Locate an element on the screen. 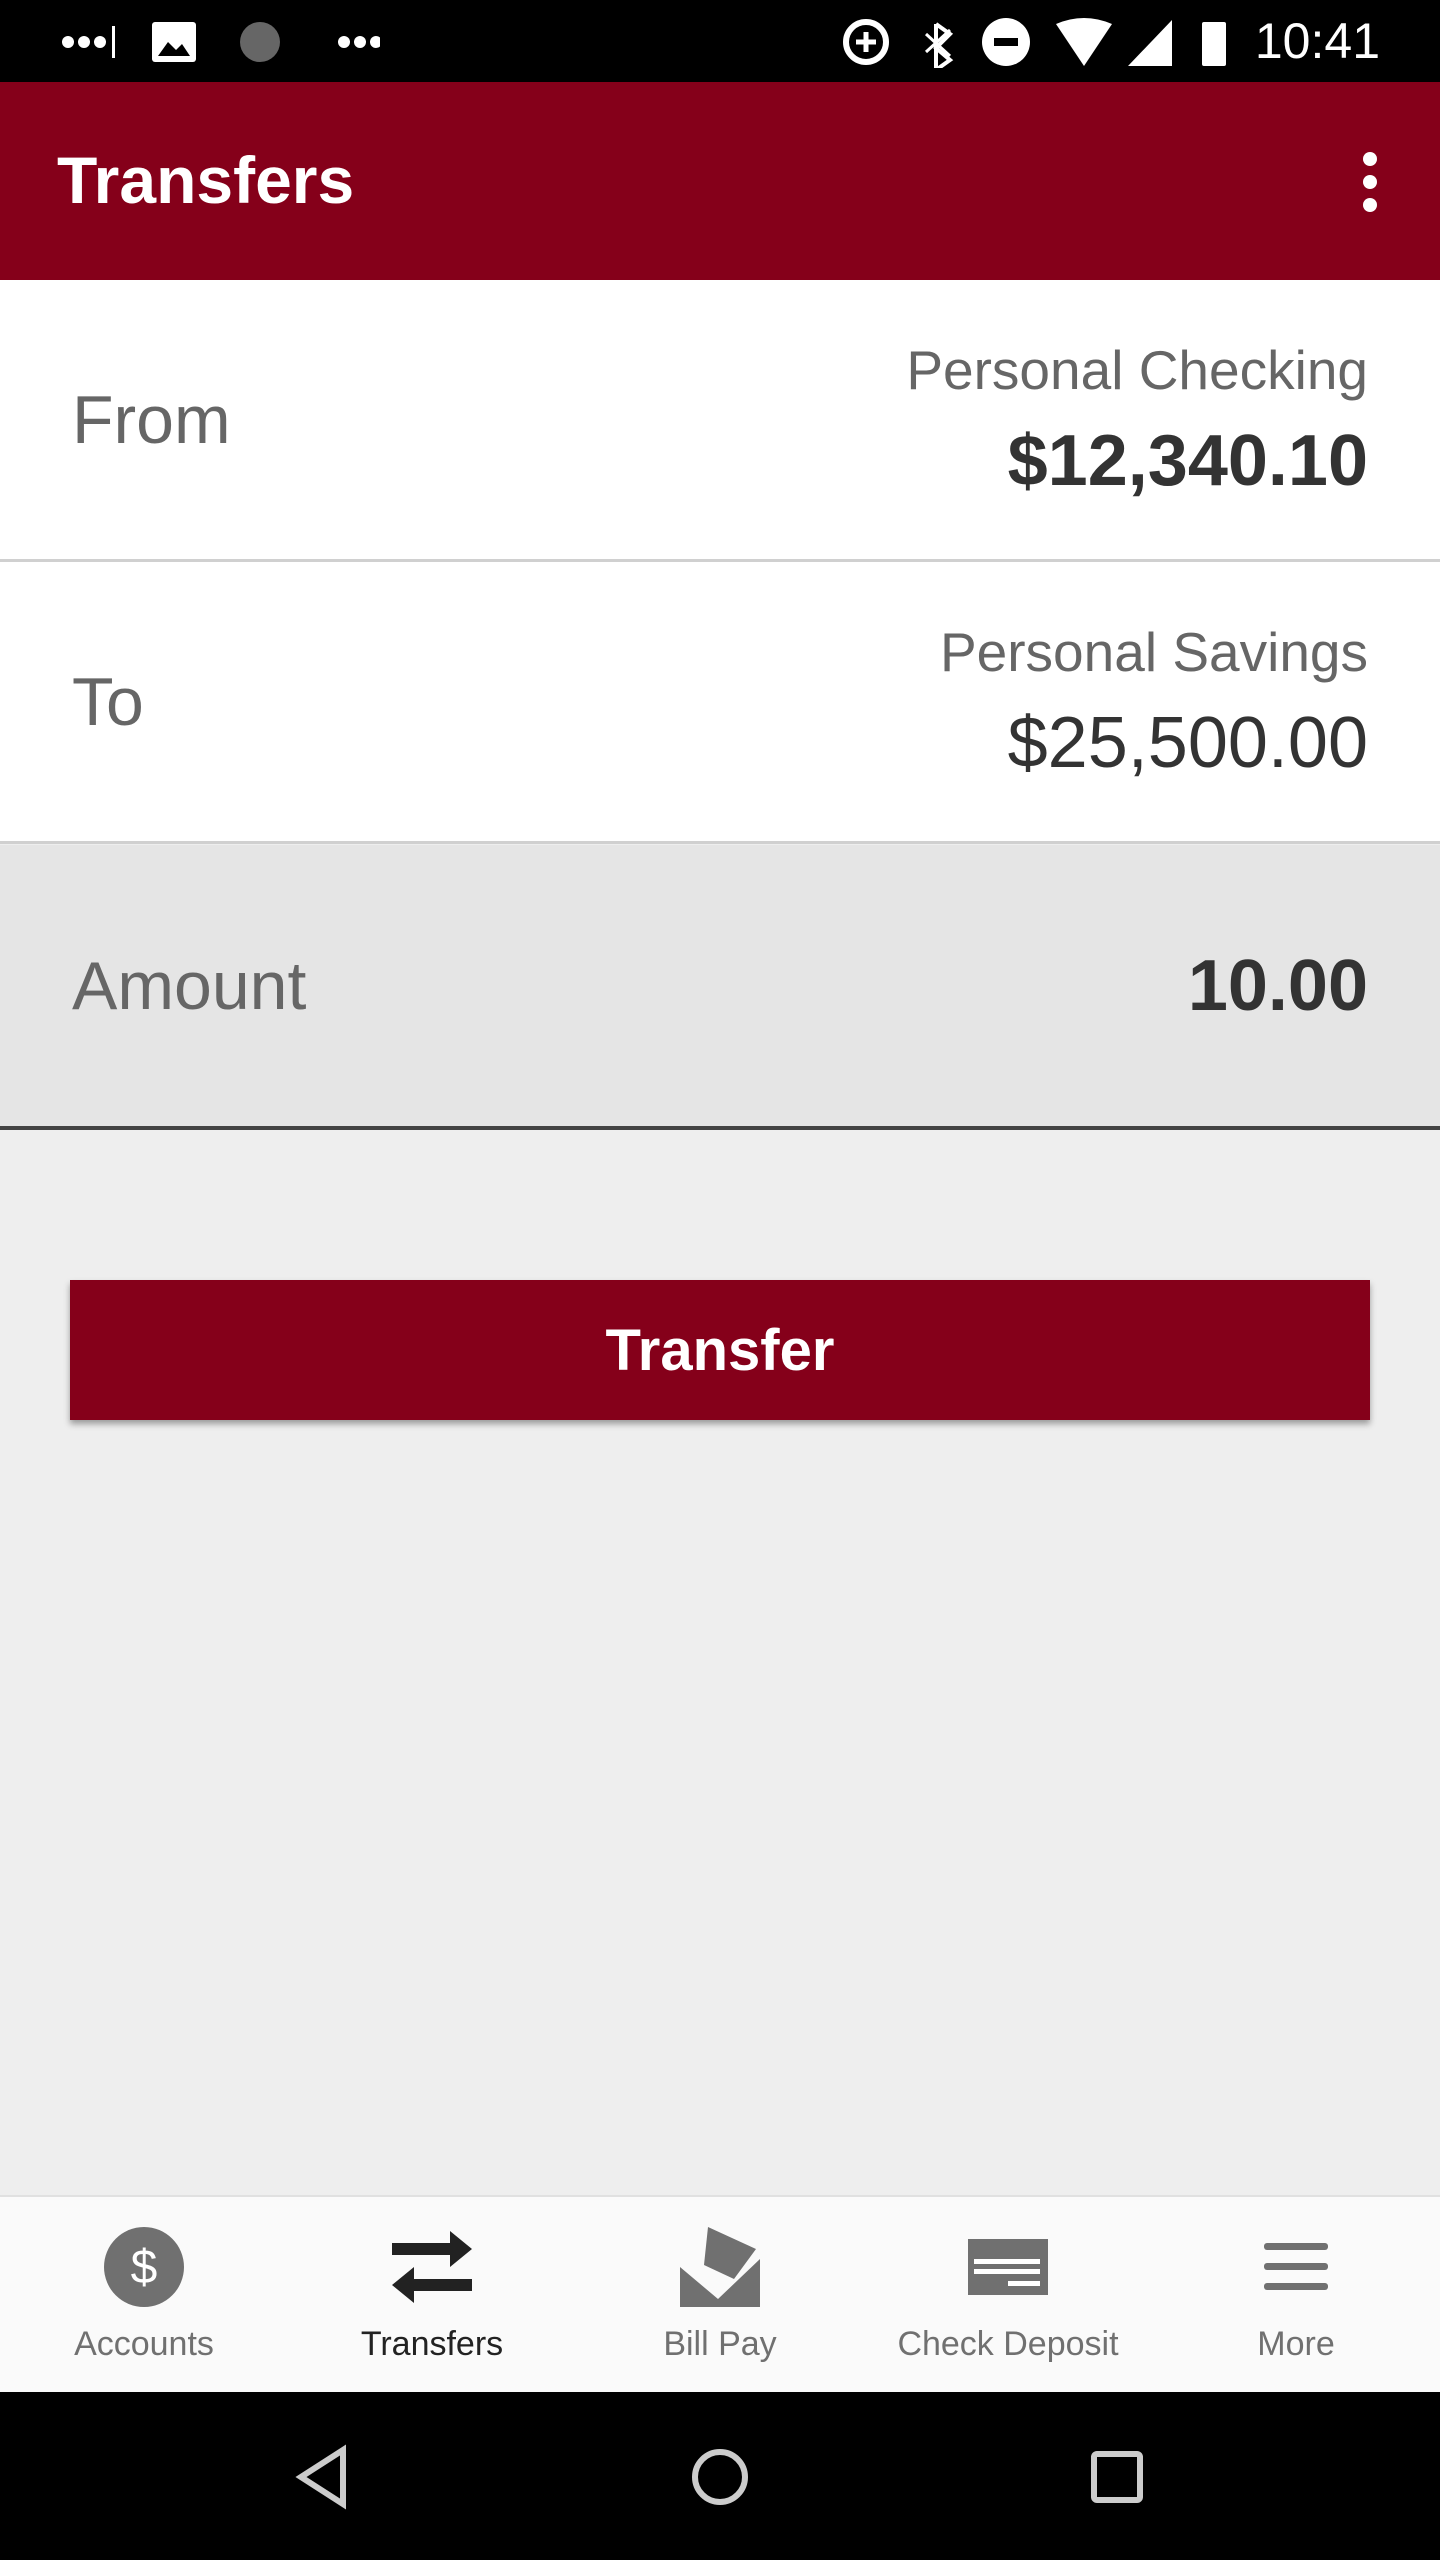 The height and width of the screenshot is (2560, 1440). status-bar: 10:41 is located at coordinates (720, 41).